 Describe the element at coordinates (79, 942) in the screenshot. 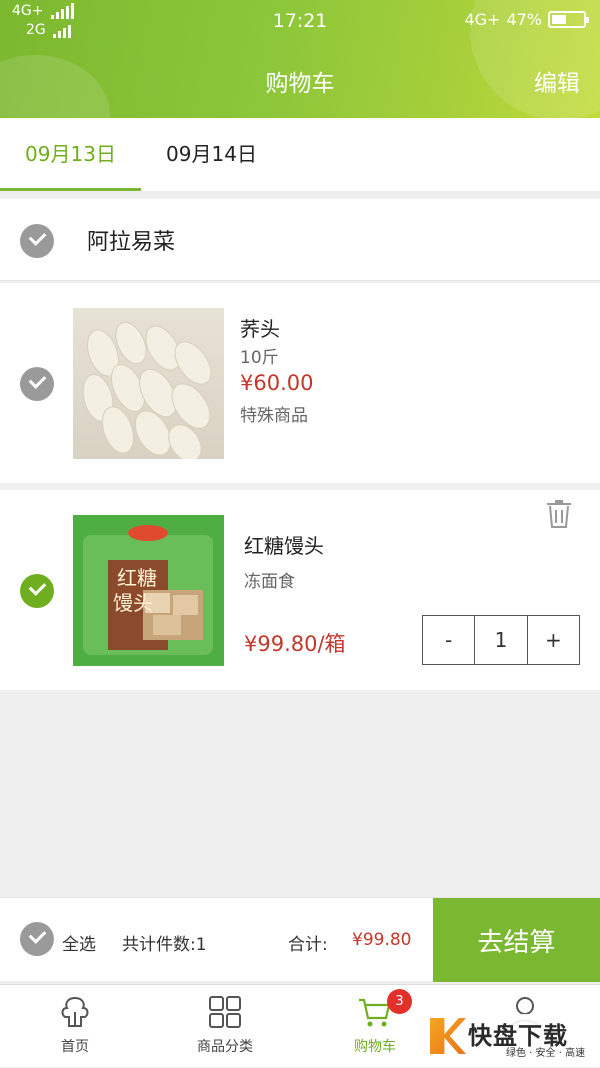

I see `select-all-label: 全选` at that location.